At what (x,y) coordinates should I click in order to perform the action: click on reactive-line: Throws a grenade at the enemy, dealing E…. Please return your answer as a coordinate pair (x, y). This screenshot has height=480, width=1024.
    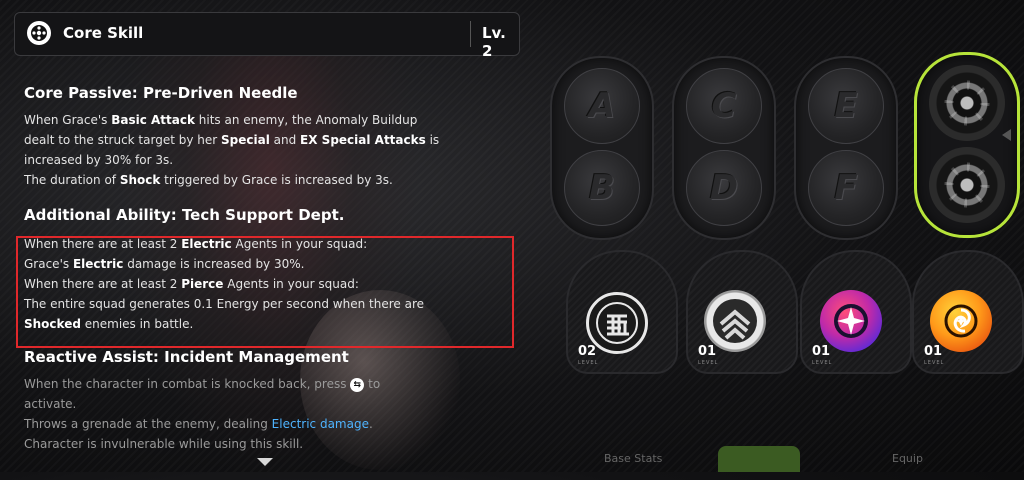
    Looking at the image, I should click on (198, 424).